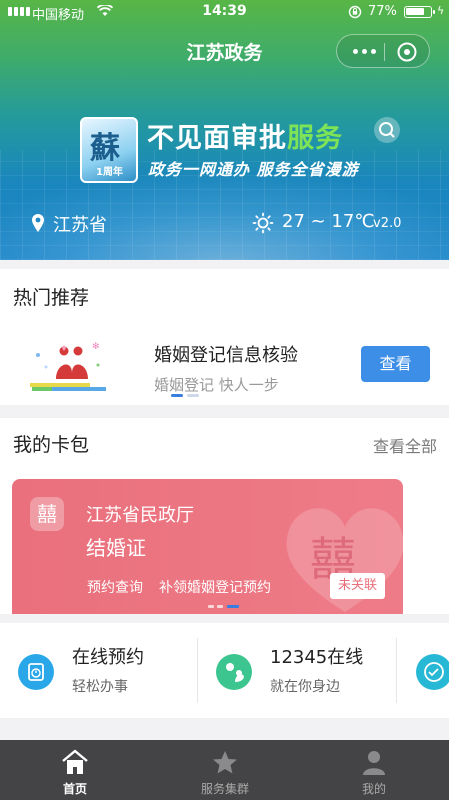  Describe the element at coordinates (216, 385) in the screenshot. I see `hot-item-desc: 婚姻登记 快人一步` at that location.